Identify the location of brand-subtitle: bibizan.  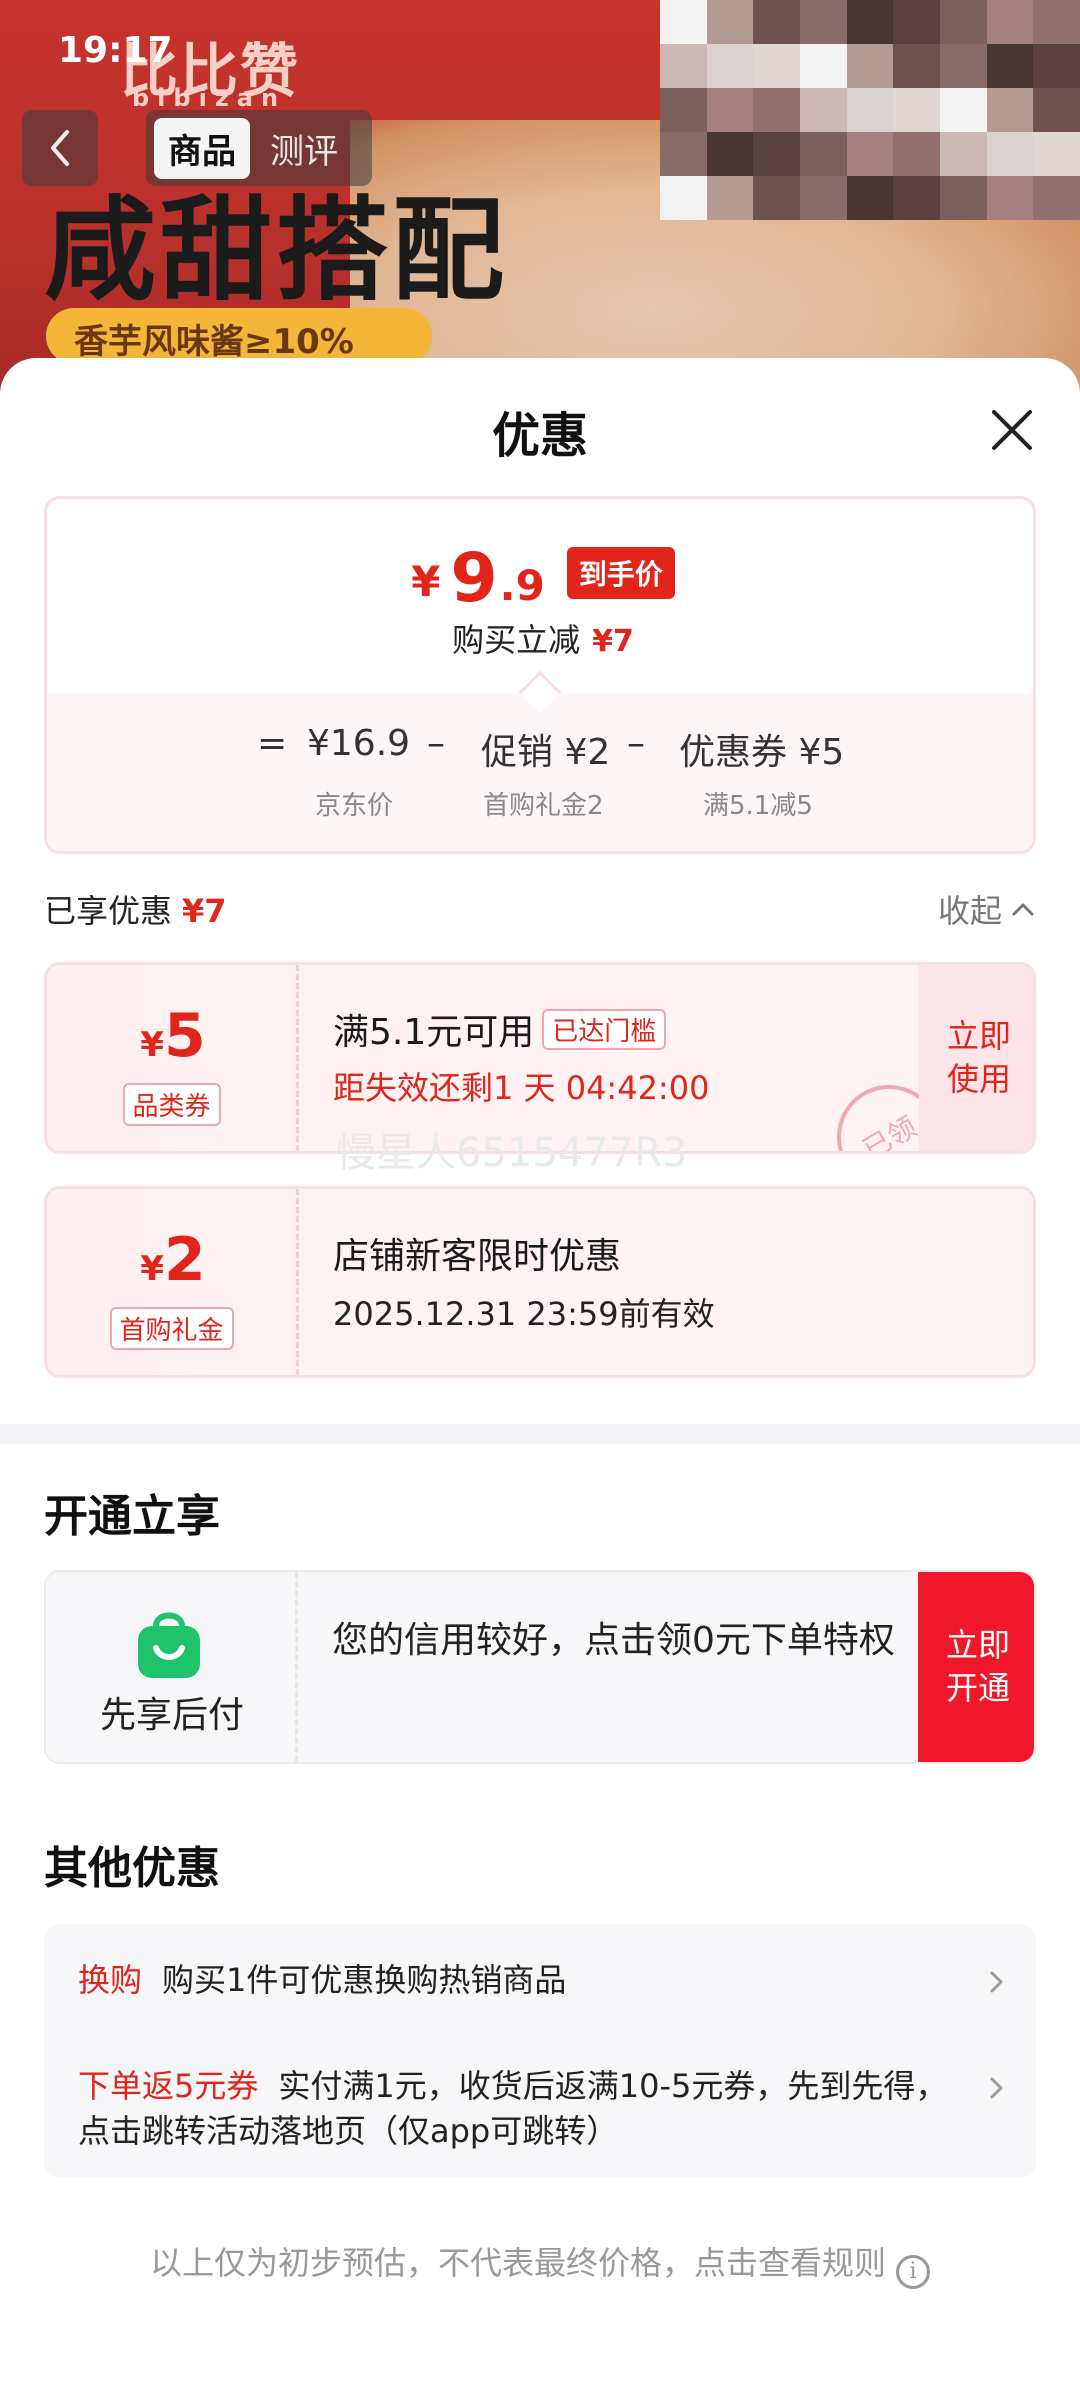
(209, 98).